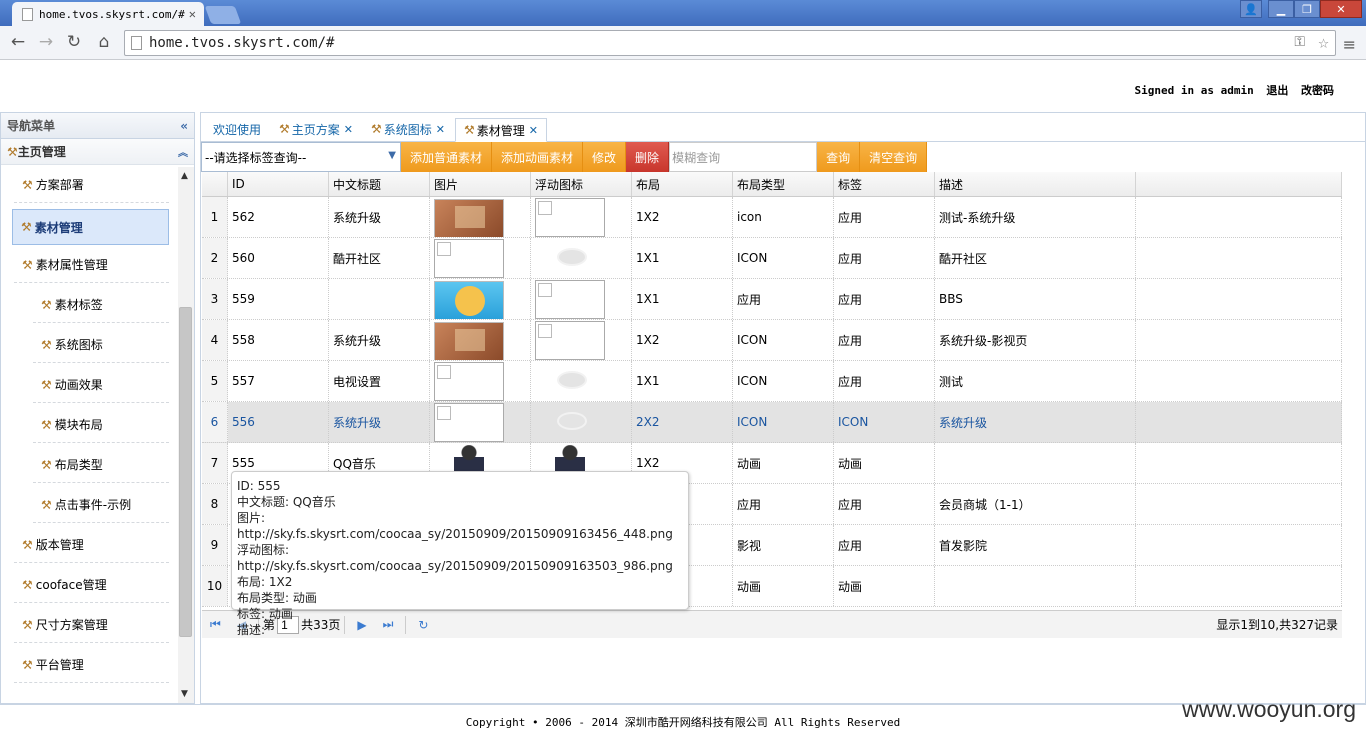 This screenshot has width=1366, height=738. I want to click on restore-button: ❐, so click(1307, 9).